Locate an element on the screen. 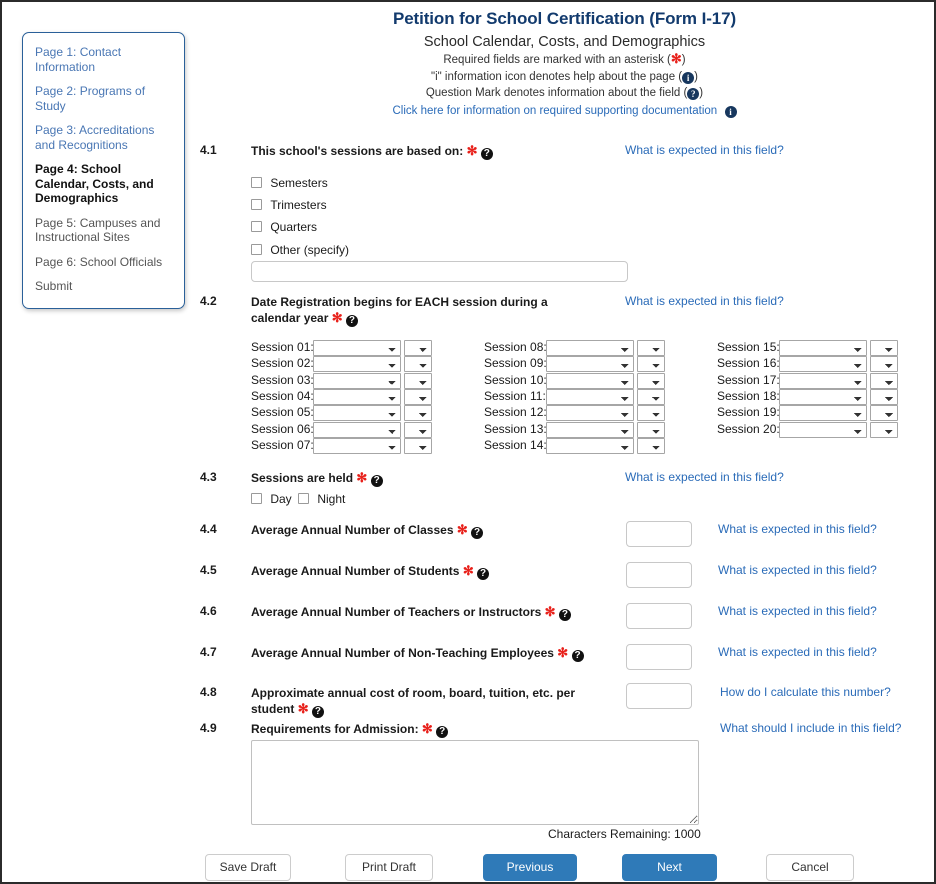 The height and width of the screenshot is (884, 936). checkbox-row-quarters: Quarters is located at coordinates (284, 227).